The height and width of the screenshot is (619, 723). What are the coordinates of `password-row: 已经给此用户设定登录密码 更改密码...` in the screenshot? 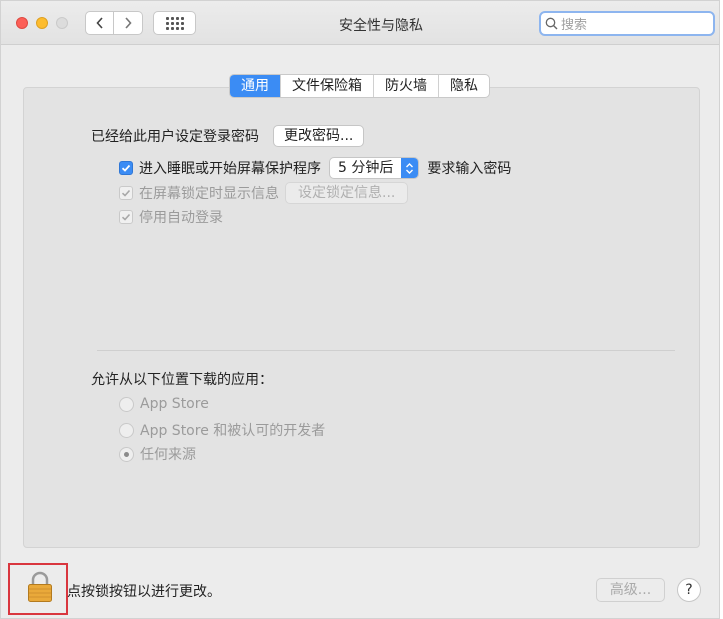 It's located at (228, 136).